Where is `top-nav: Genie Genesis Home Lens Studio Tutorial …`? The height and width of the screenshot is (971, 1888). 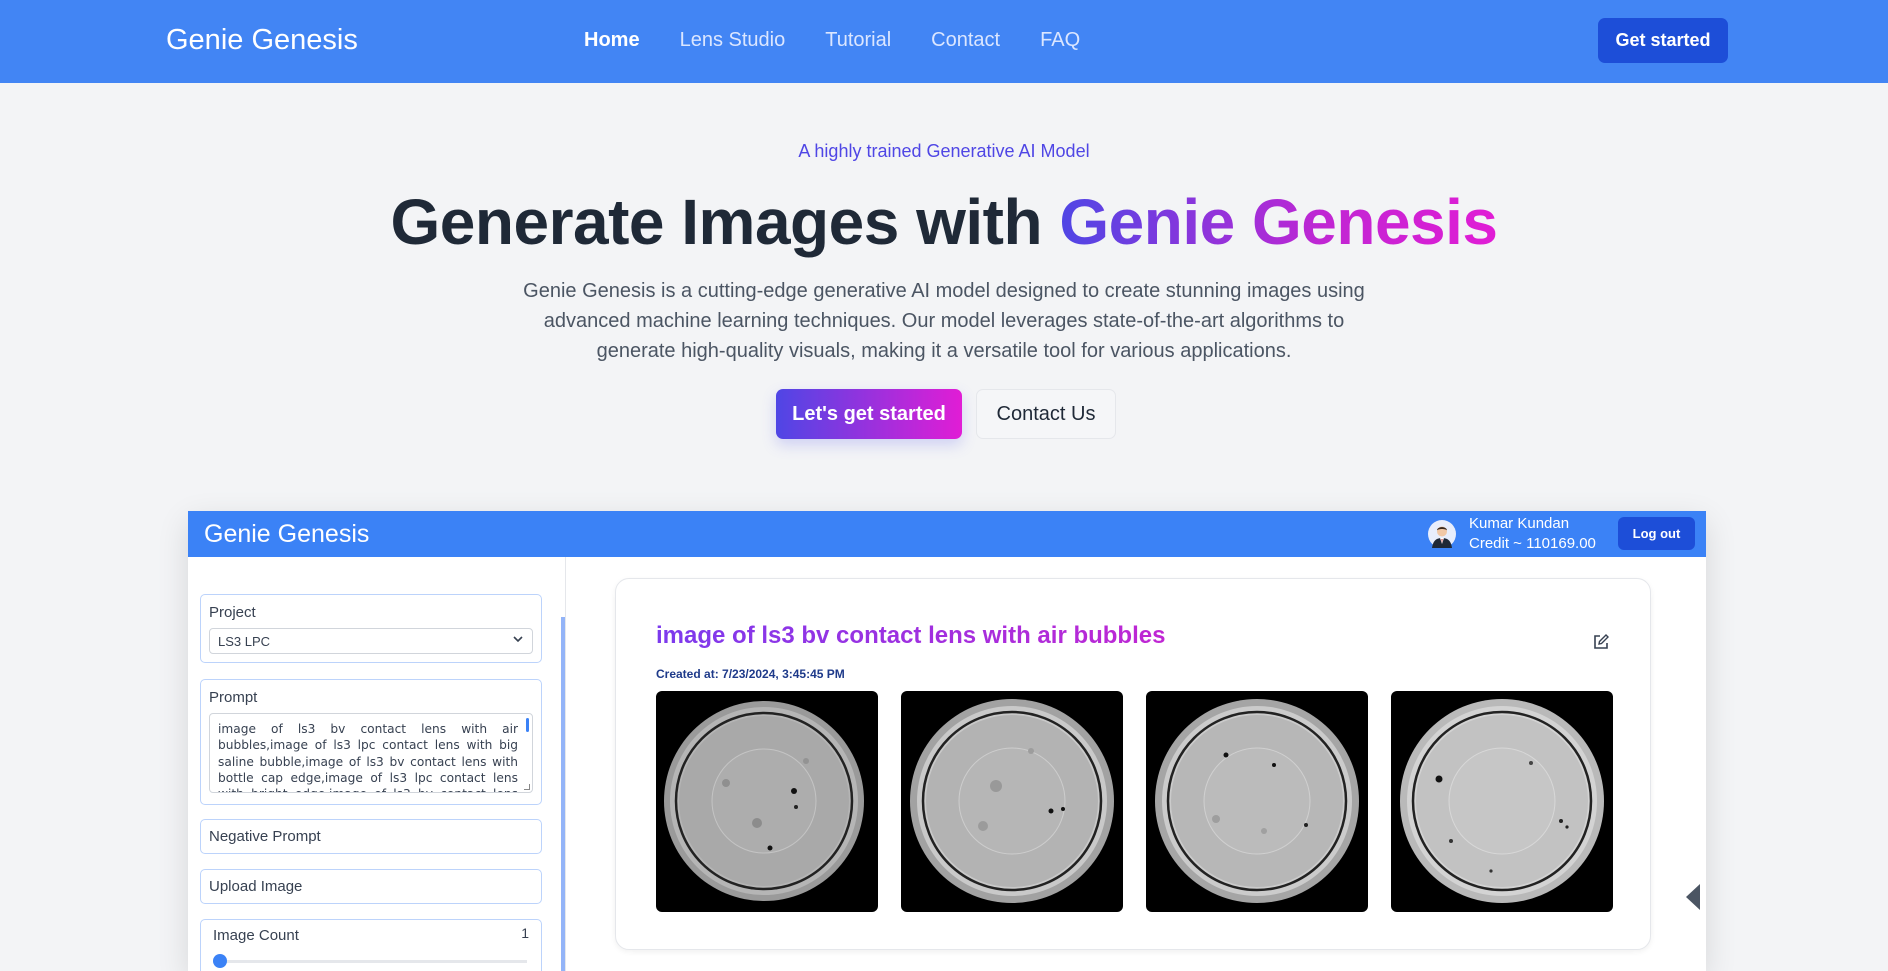
top-nav: Genie Genesis Home Lens Studio Tutorial … is located at coordinates (944, 41).